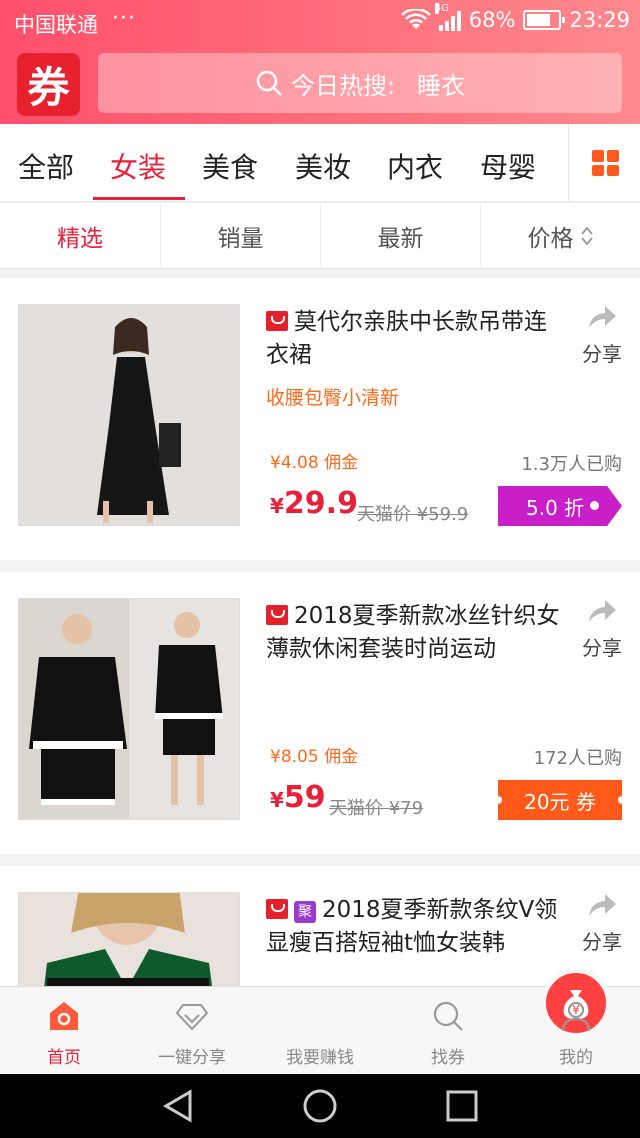 This screenshot has height=1138, width=640. I want to click on sort-sales: 销量, so click(240, 236).